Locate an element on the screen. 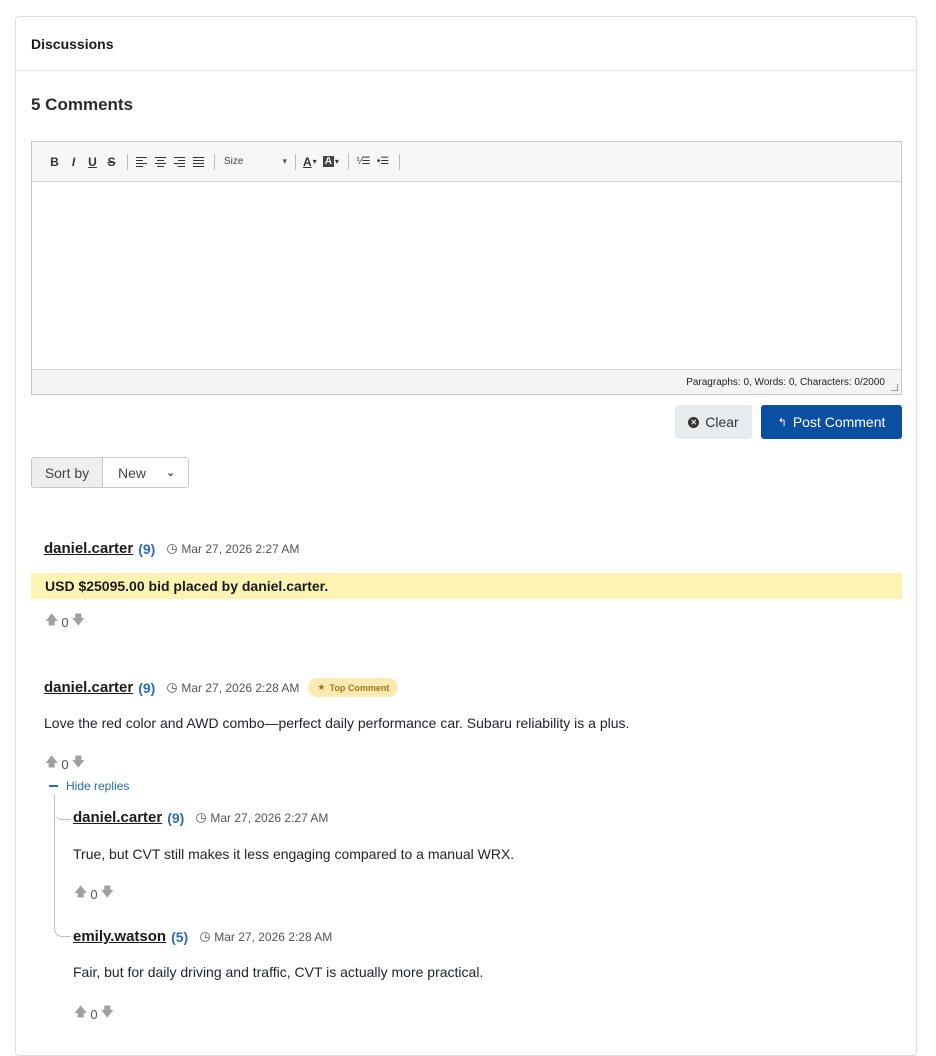 This screenshot has width=936, height=1056. clear-icon: ✕ is located at coordinates (694, 422).